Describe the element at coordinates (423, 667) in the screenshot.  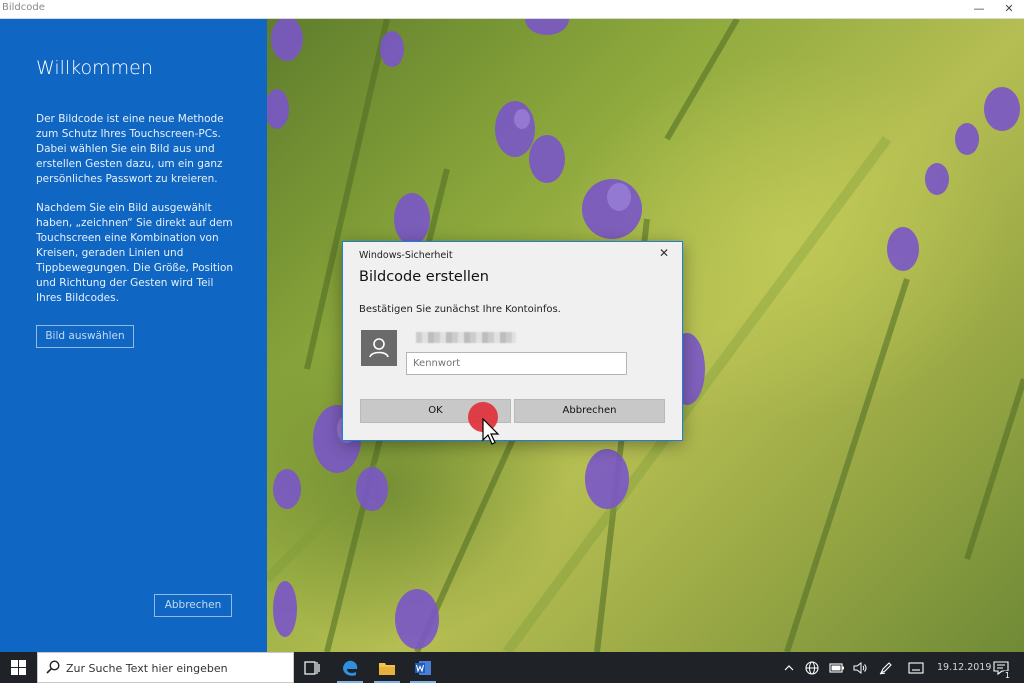
I see `word-icon` at that location.